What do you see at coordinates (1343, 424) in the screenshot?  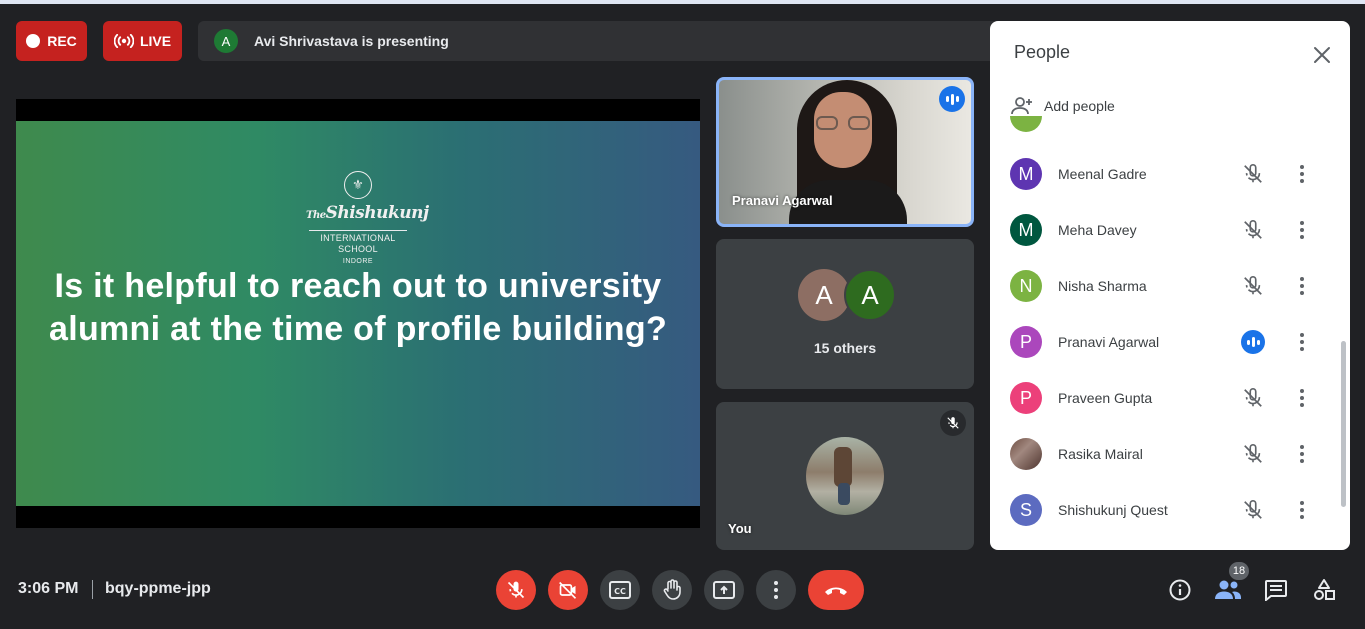 I see `panel-scrollbar` at bounding box center [1343, 424].